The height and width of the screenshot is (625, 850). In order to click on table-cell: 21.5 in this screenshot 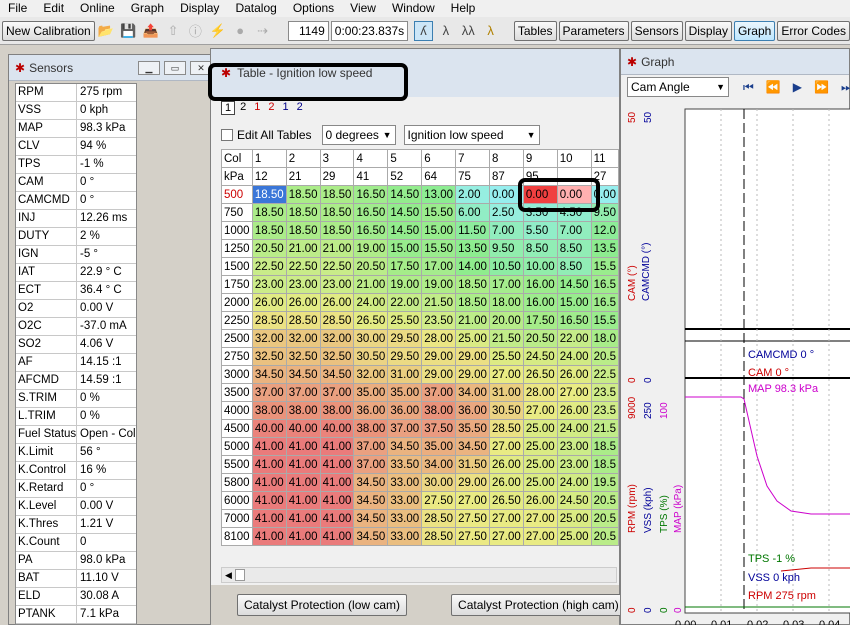, I will do `click(605, 428)`.